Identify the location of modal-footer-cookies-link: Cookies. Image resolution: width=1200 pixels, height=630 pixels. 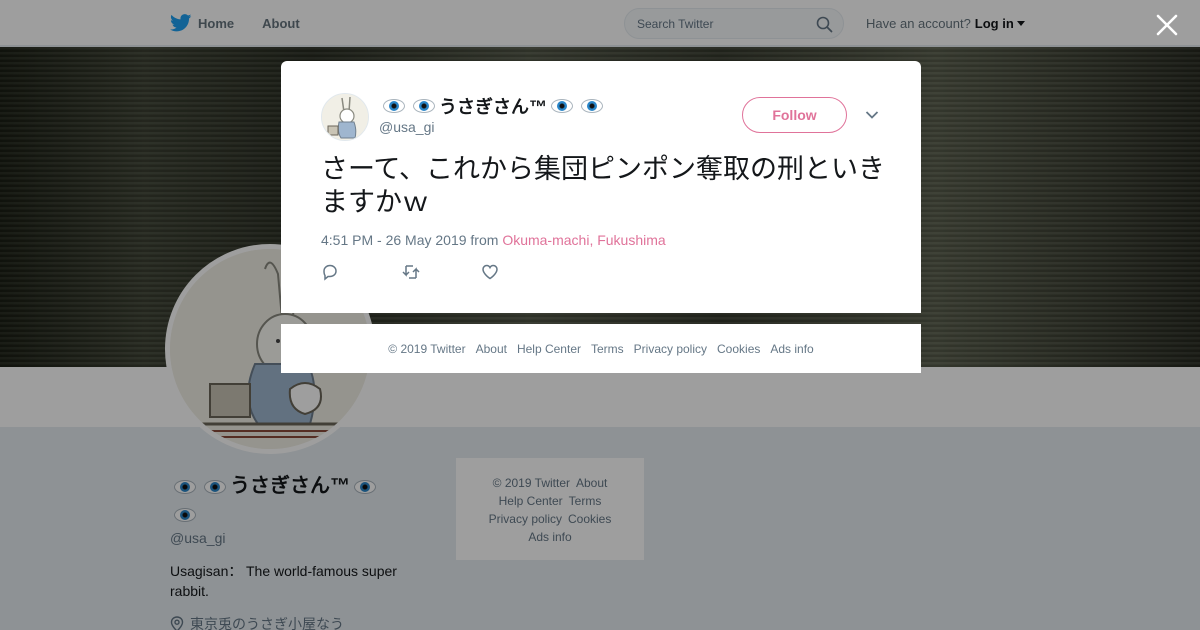
(738, 349).